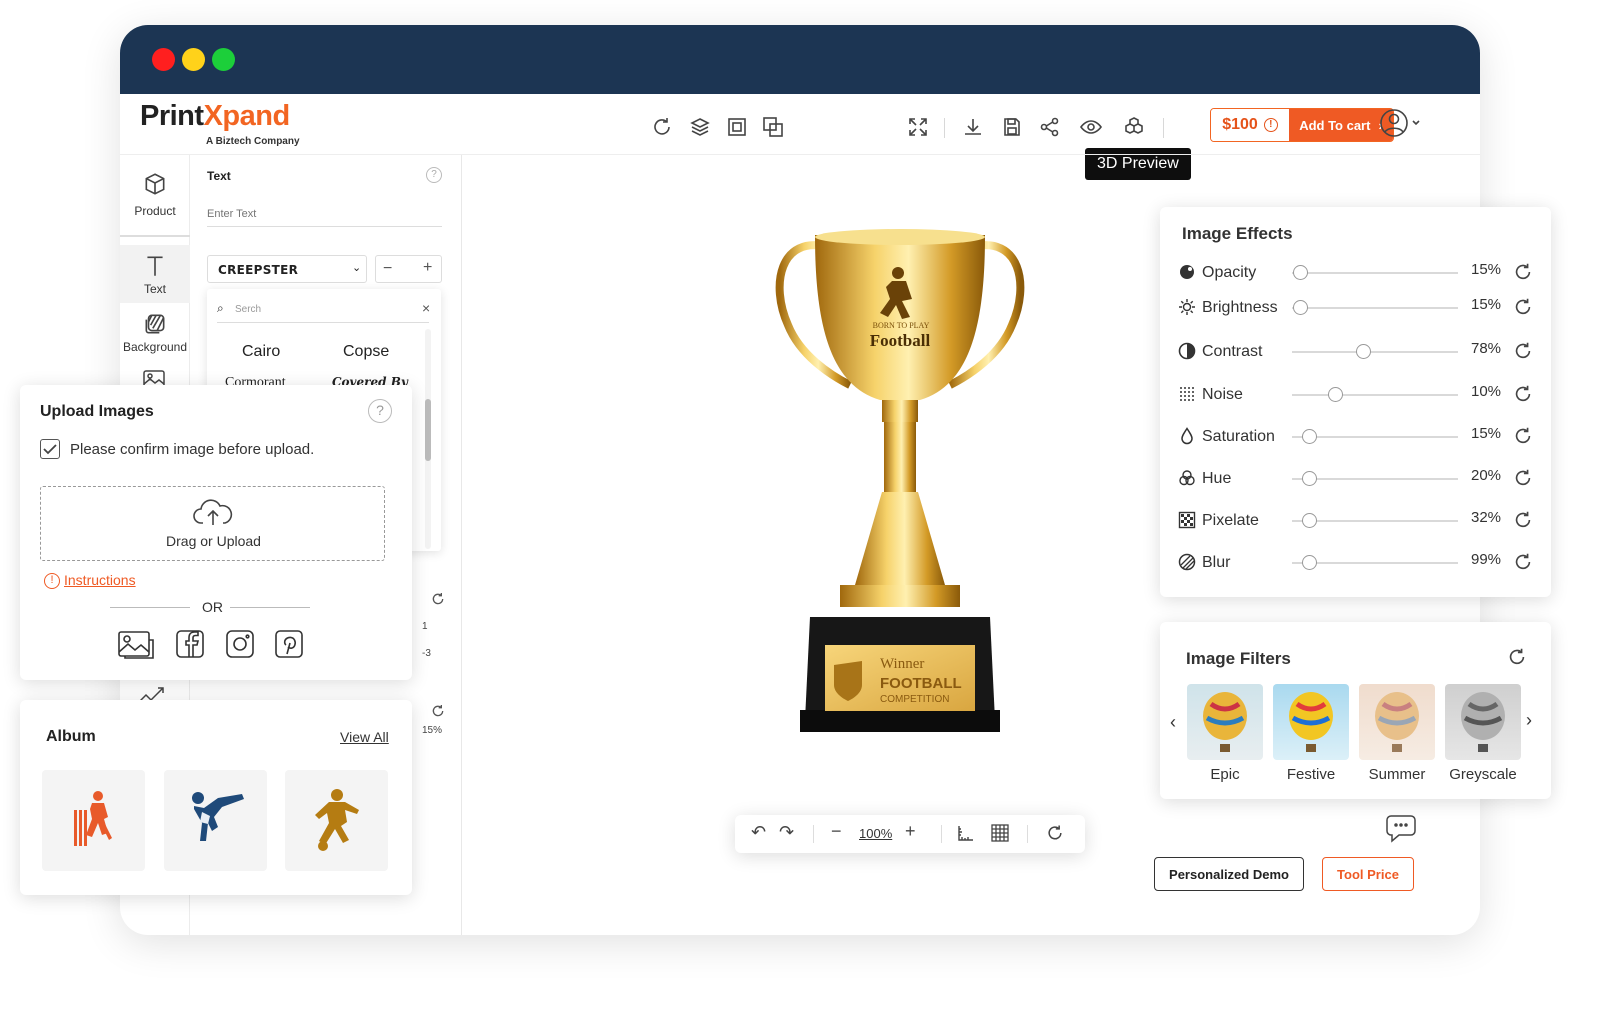 The height and width of the screenshot is (1021, 1605). What do you see at coordinates (758, 832) in the screenshot?
I see `undo-icon: ↶` at bounding box center [758, 832].